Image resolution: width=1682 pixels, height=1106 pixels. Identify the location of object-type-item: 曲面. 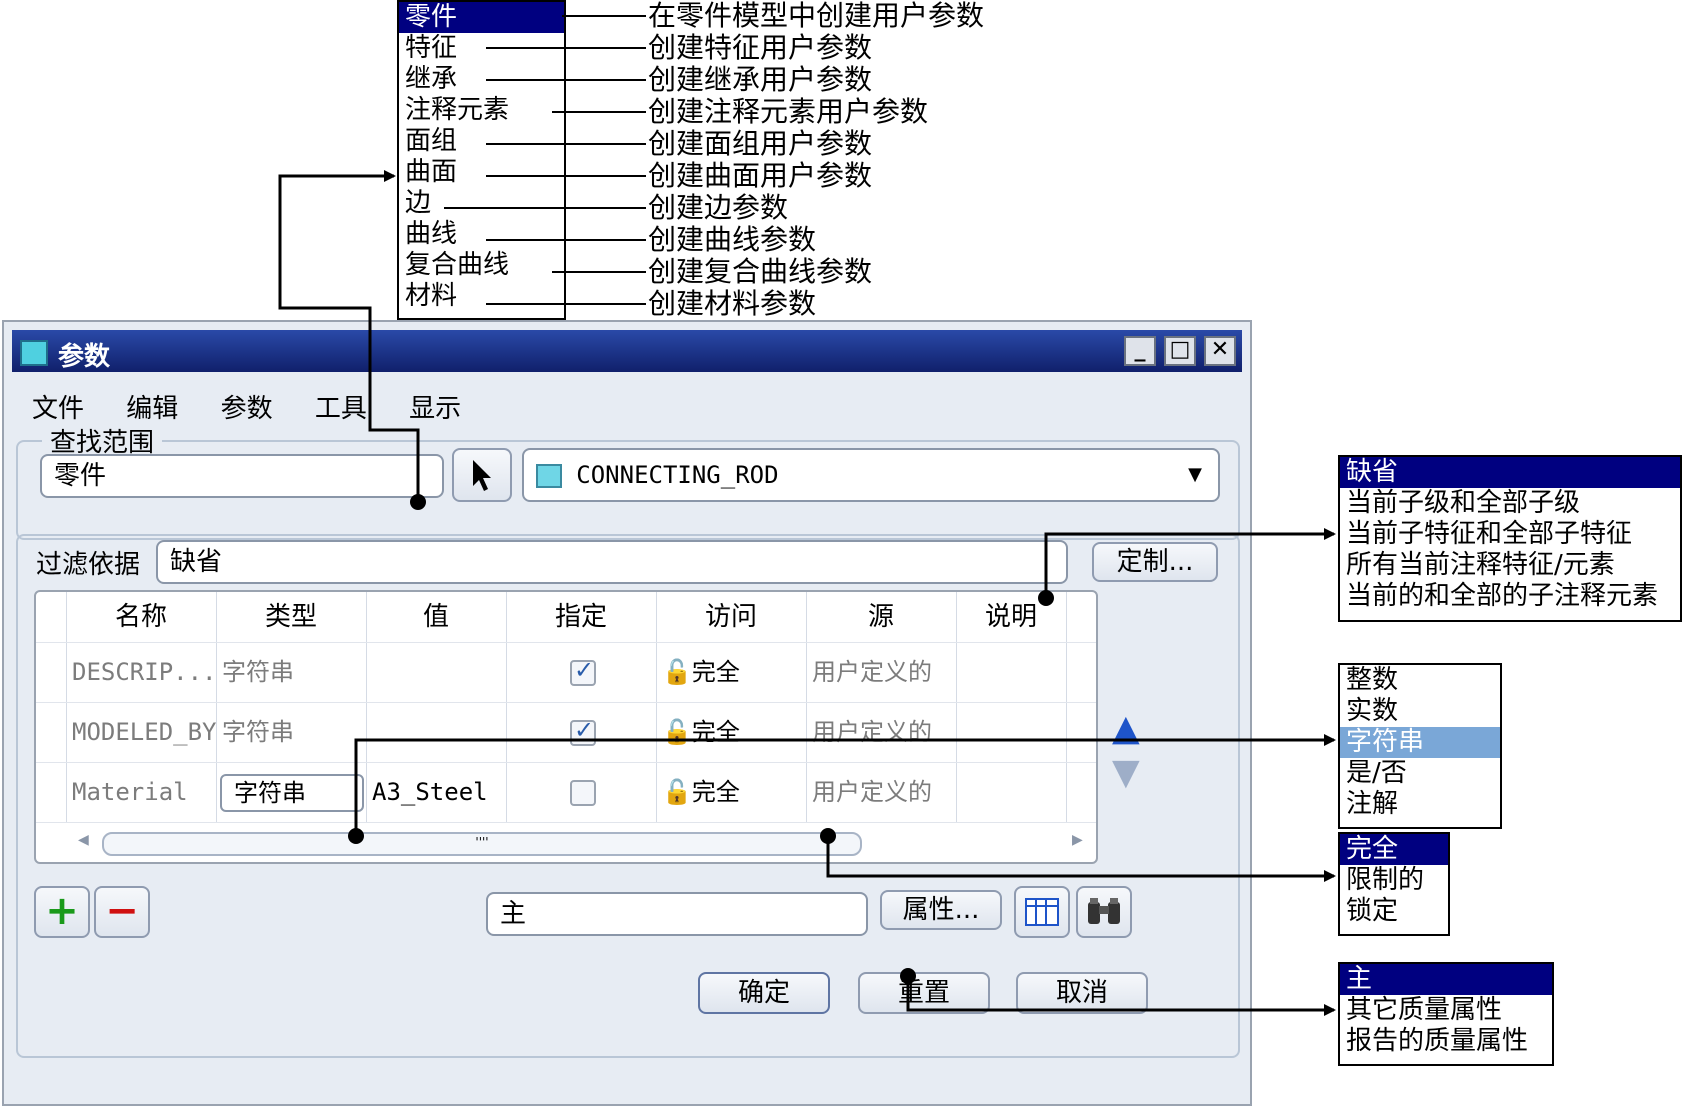
(481, 172).